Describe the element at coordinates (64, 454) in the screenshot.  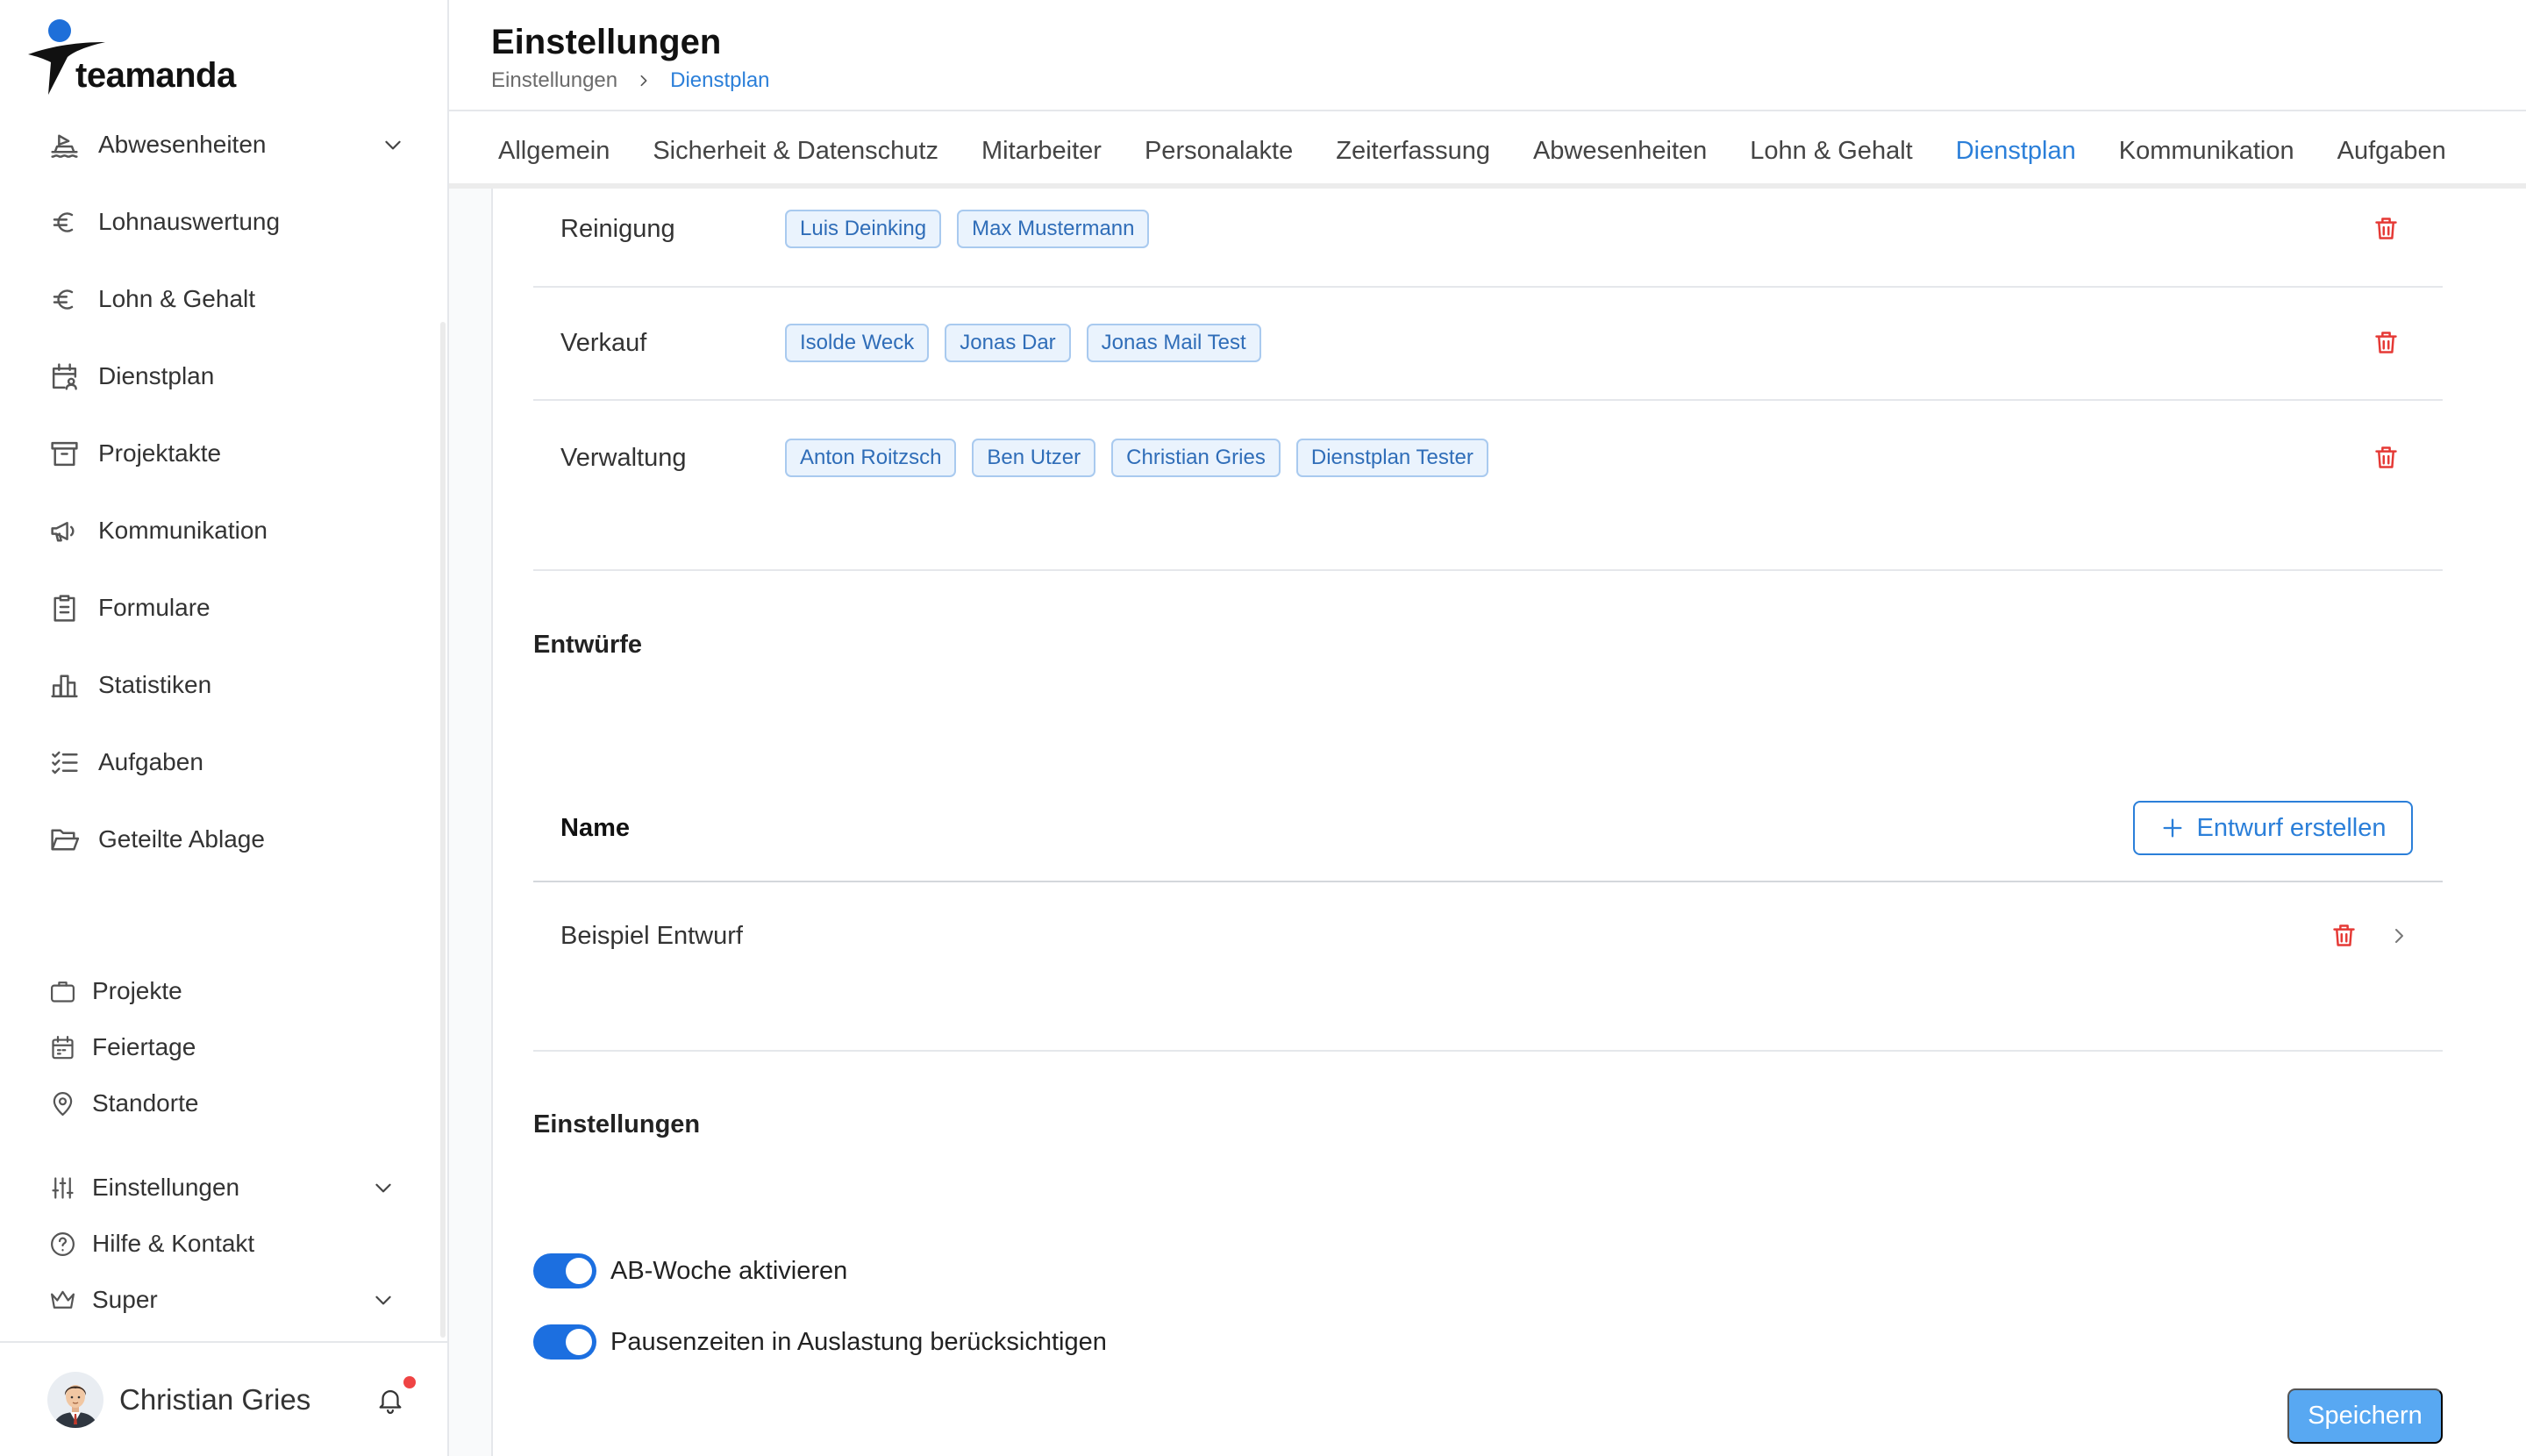
I see `archive-icon` at that location.